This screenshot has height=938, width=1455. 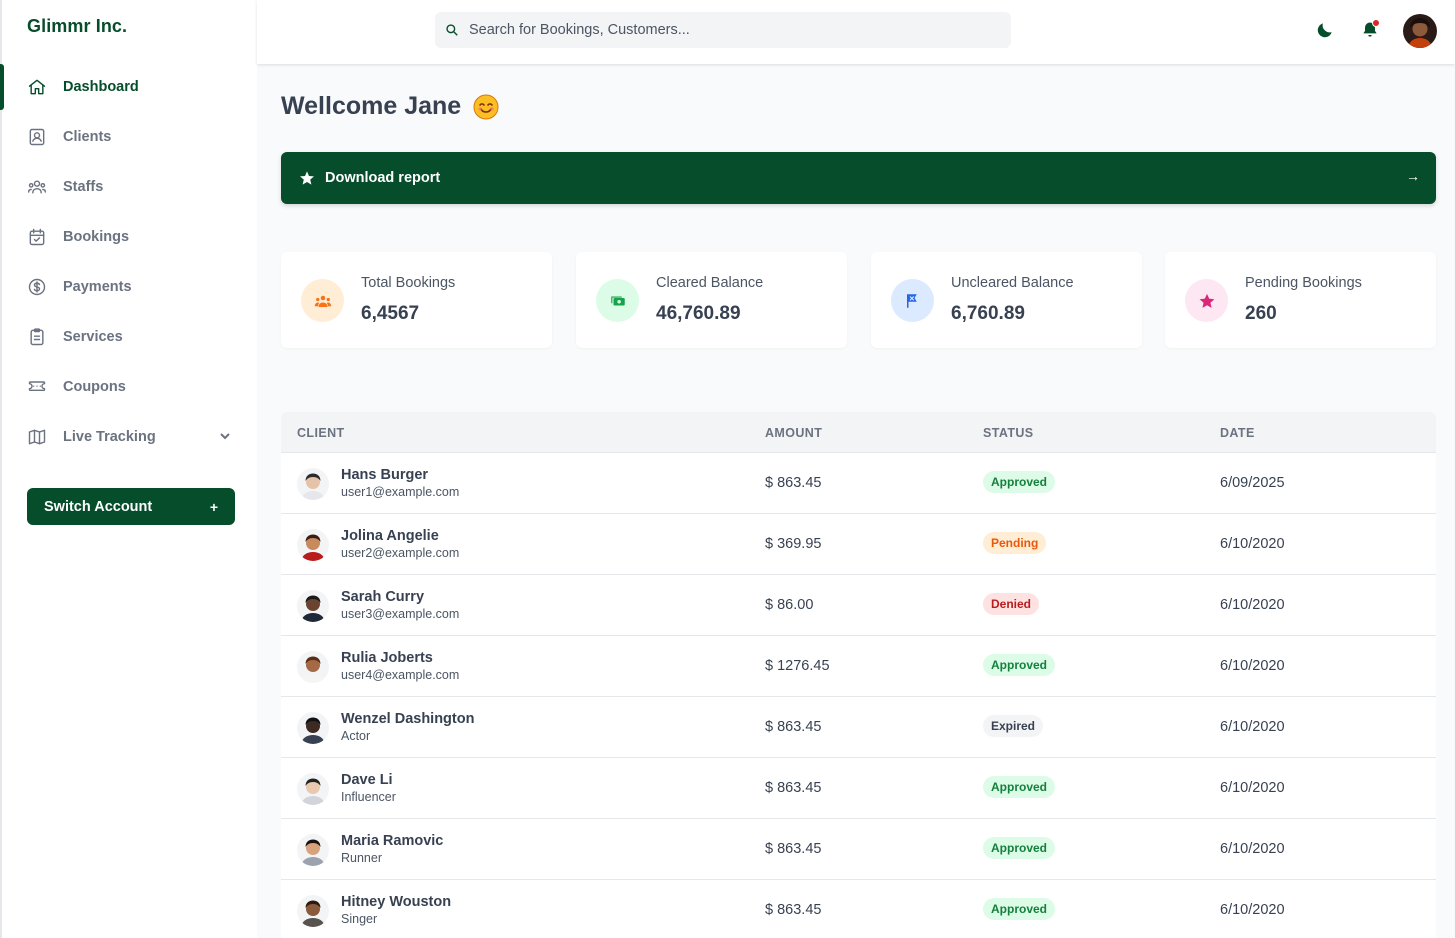 I want to click on client-info: Wenzel Dashington Actor, so click(x=407, y=728).